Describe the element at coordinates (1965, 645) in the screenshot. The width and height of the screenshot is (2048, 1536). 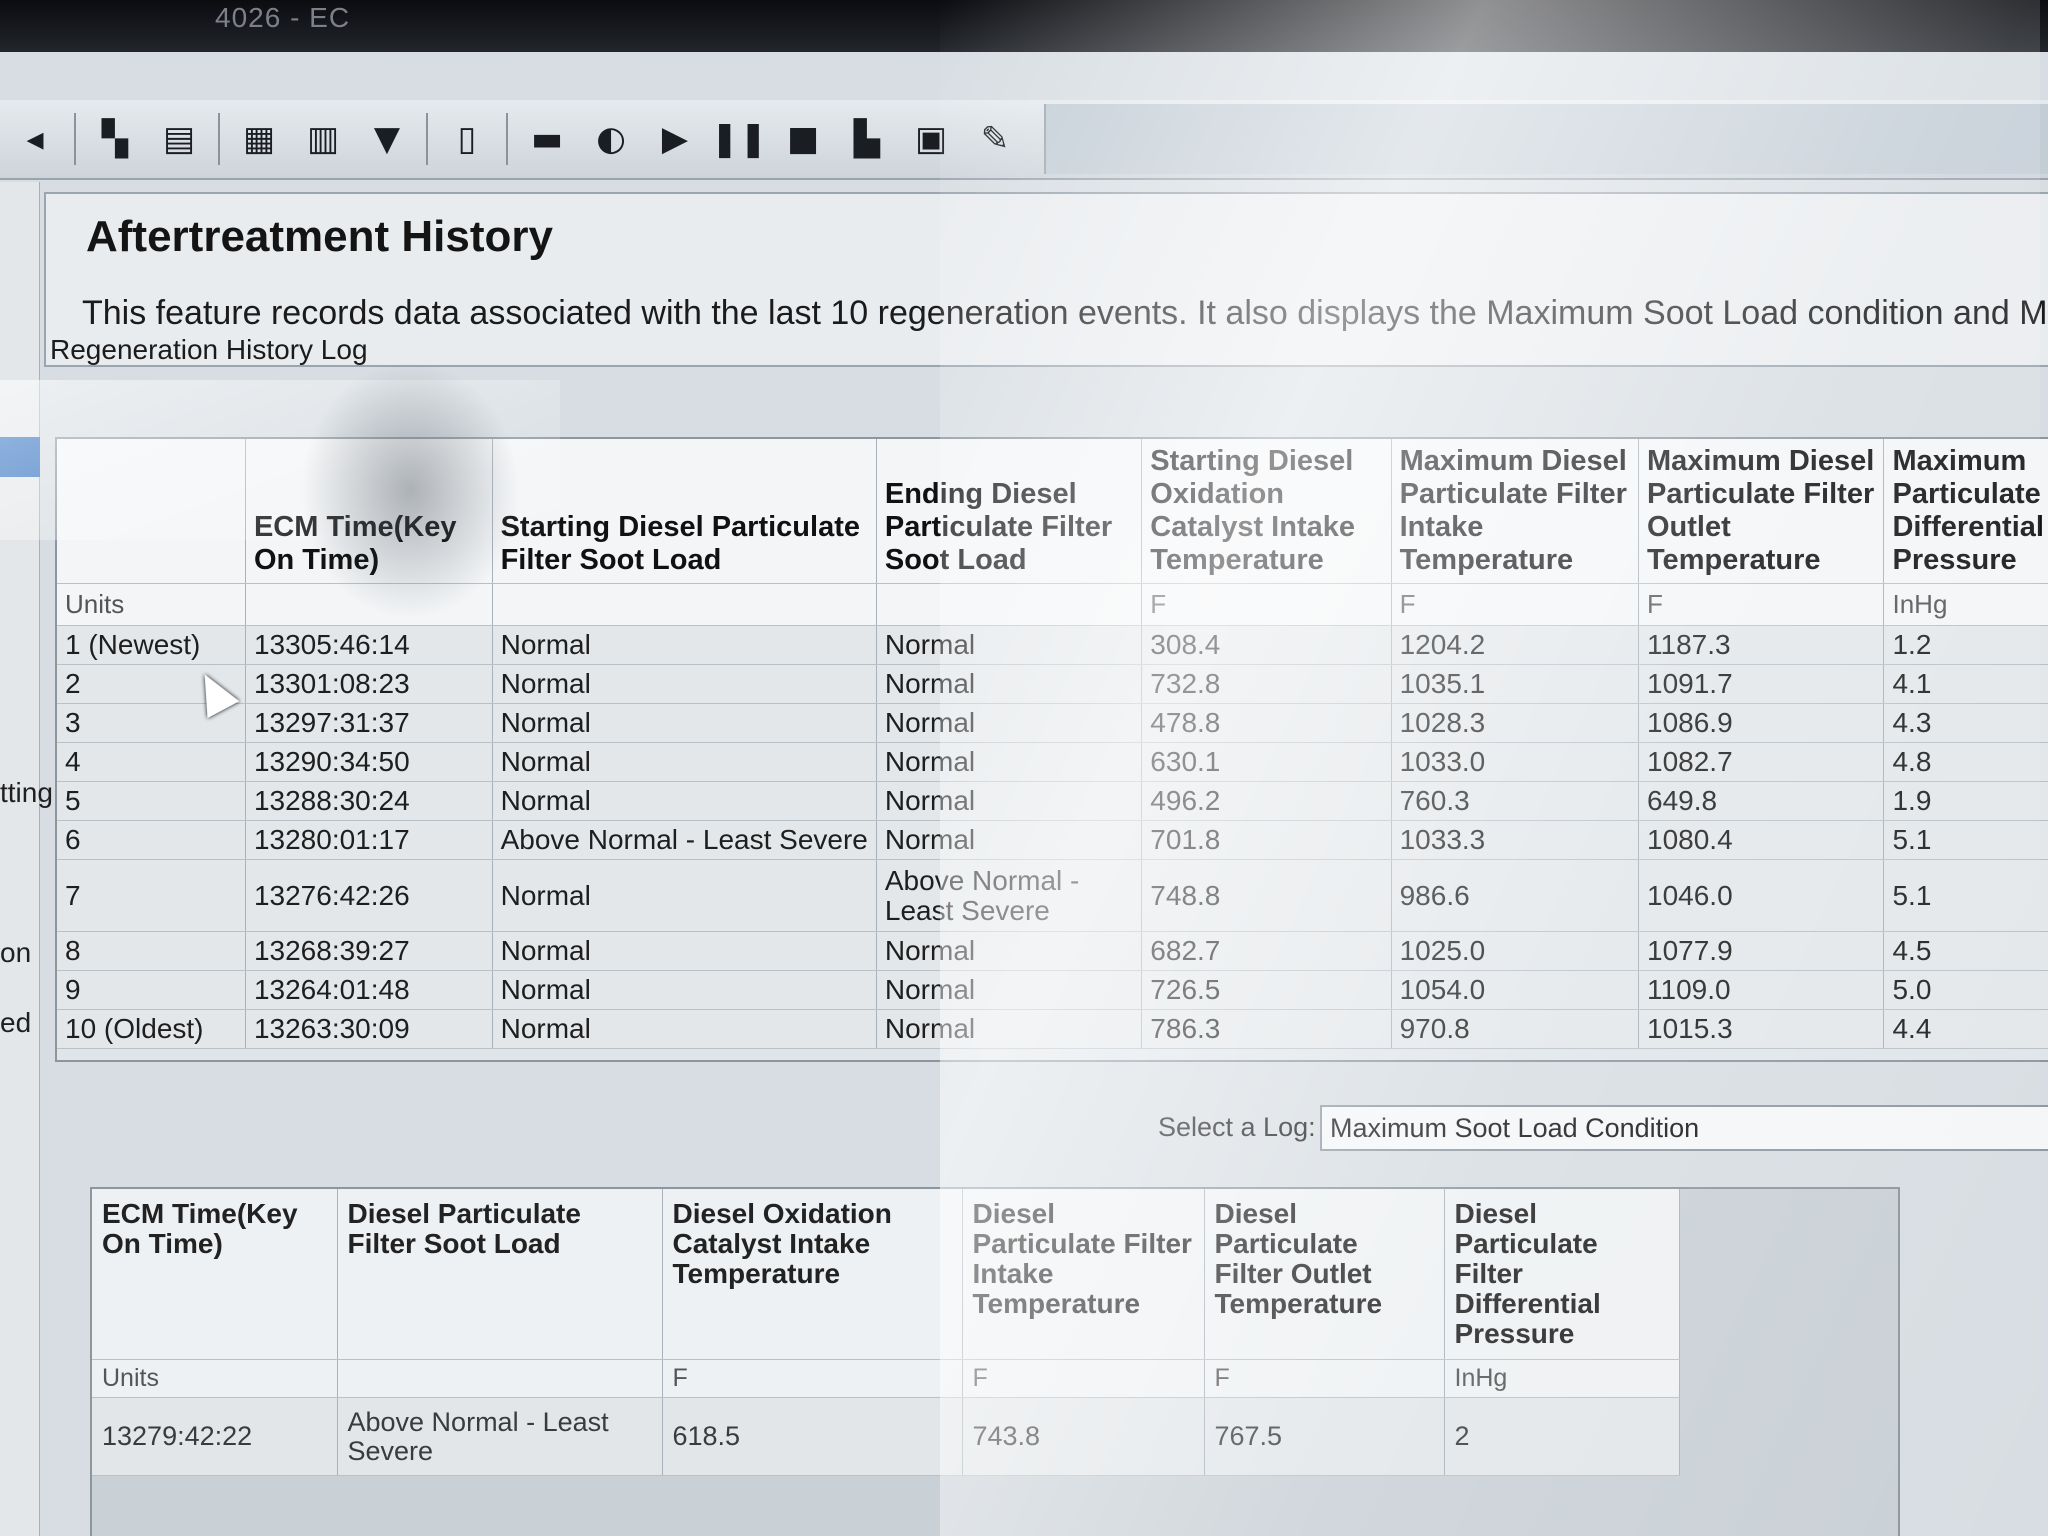
I see `table-cell: 1.2` at that location.